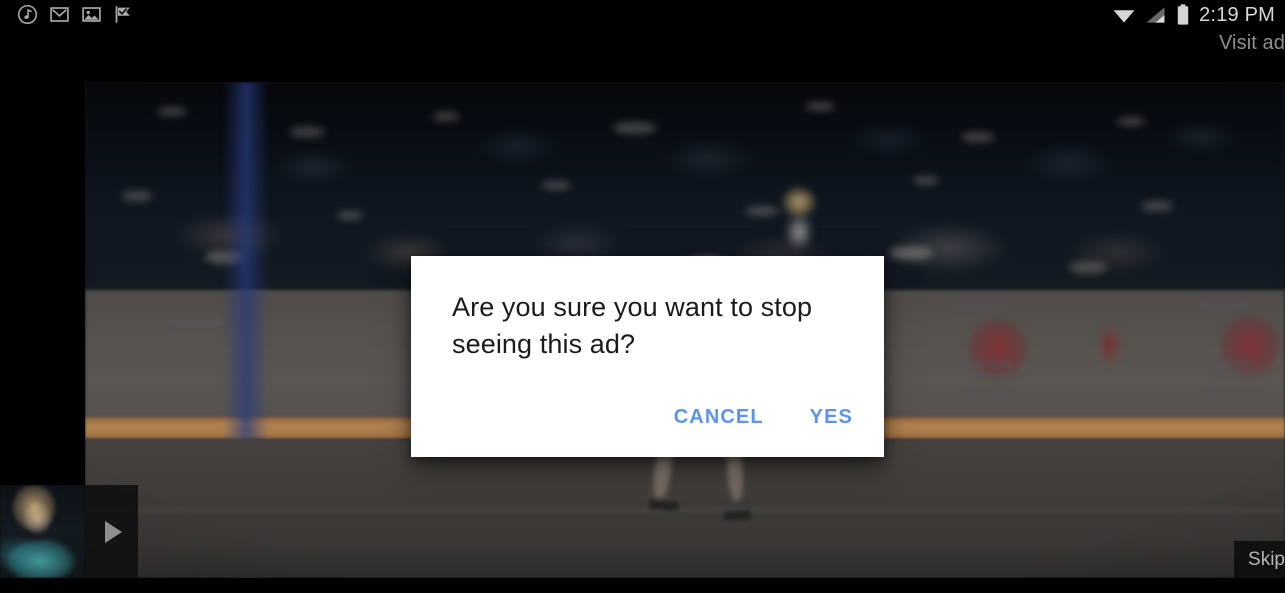 The image size is (1285, 593). I want to click on checkmark-flag-icon, so click(122, 14).